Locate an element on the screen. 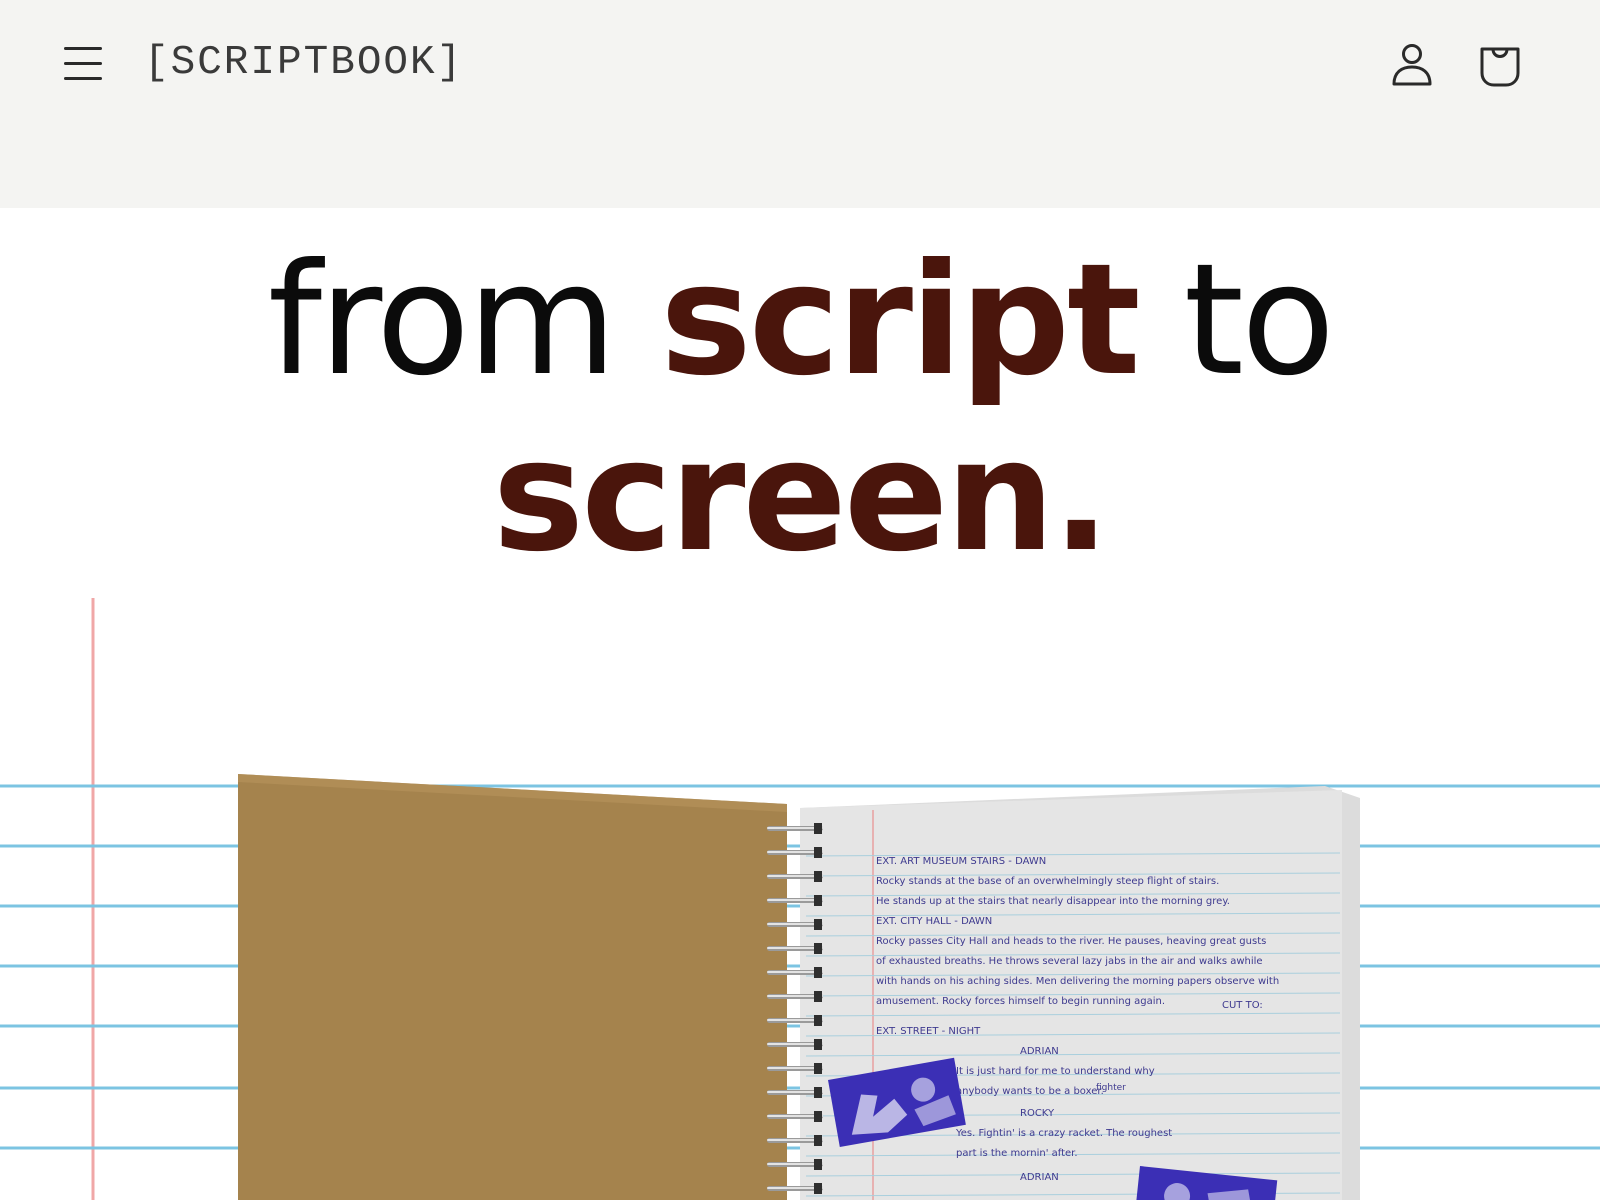  script-page-line: part is the mornin' after. is located at coordinates (1017, 1153).